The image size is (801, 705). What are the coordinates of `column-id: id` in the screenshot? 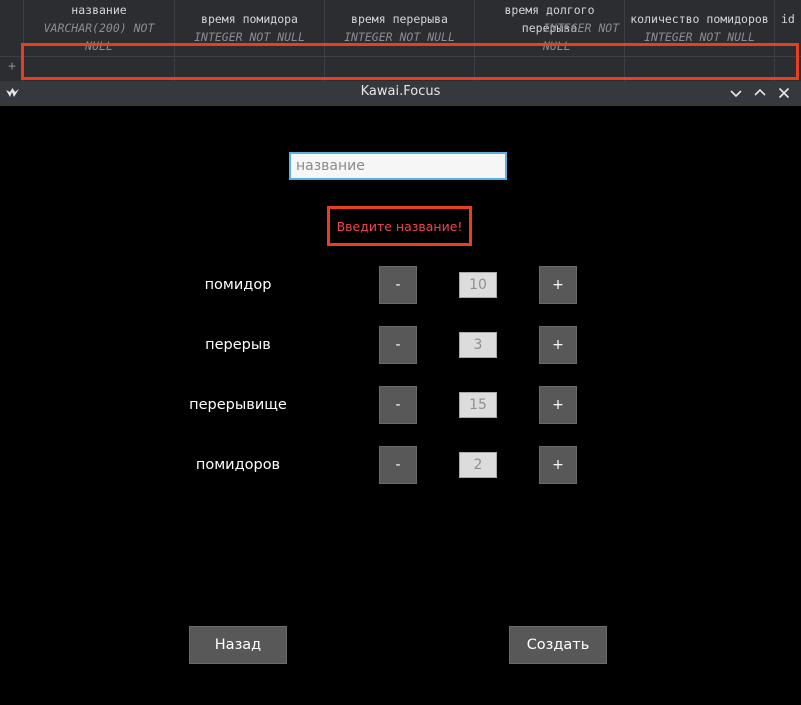 It's located at (788, 40).